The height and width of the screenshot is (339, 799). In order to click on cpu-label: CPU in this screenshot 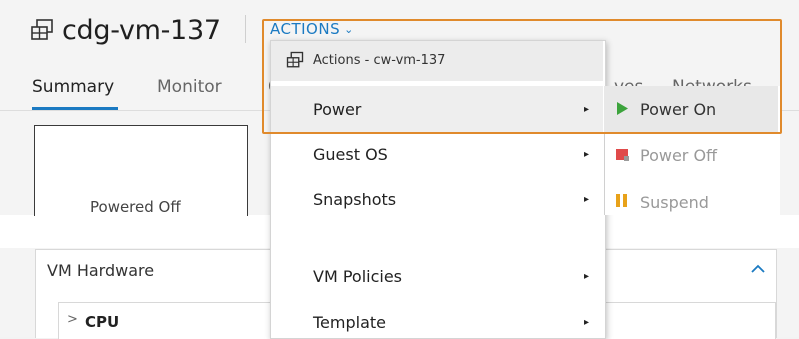, I will do `click(102, 322)`.